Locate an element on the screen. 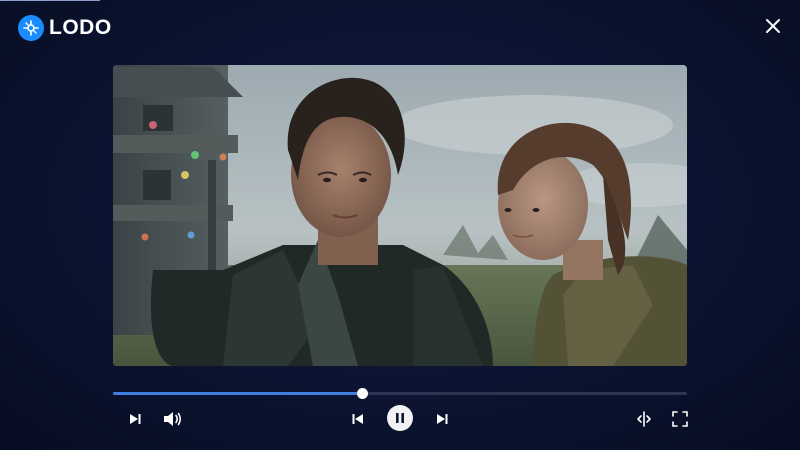 The width and height of the screenshot is (800, 450). fullscreen-button is located at coordinates (680, 419).